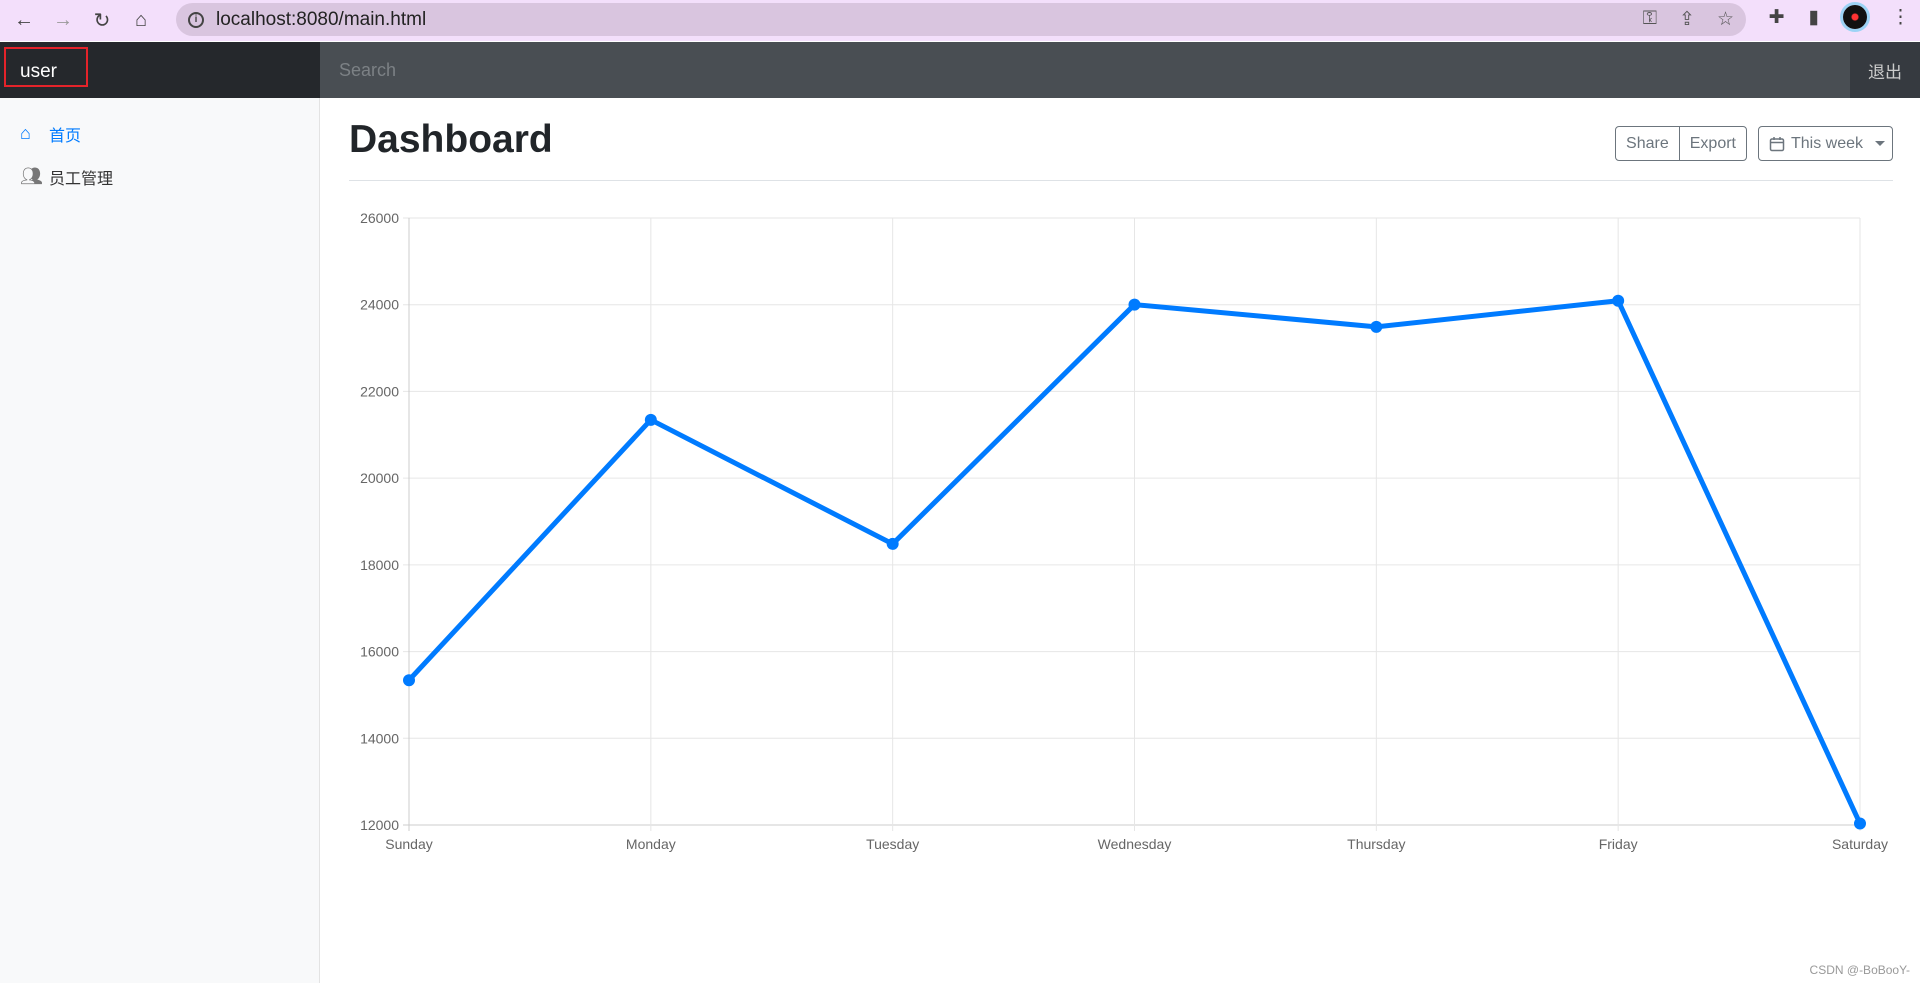 The width and height of the screenshot is (1920, 983). I want to click on search-input: Search, so click(367, 70).